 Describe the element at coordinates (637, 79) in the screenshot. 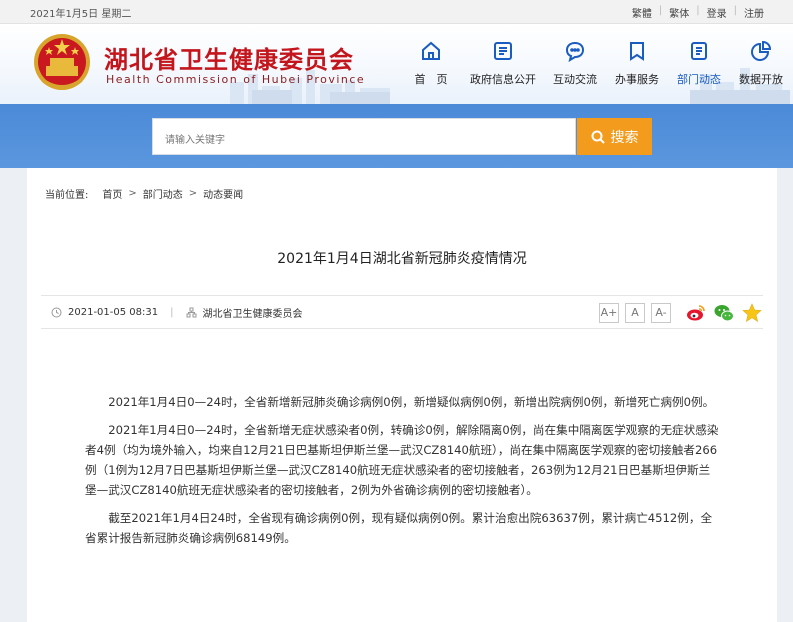

I see `nav-label: 办事服务` at that location.